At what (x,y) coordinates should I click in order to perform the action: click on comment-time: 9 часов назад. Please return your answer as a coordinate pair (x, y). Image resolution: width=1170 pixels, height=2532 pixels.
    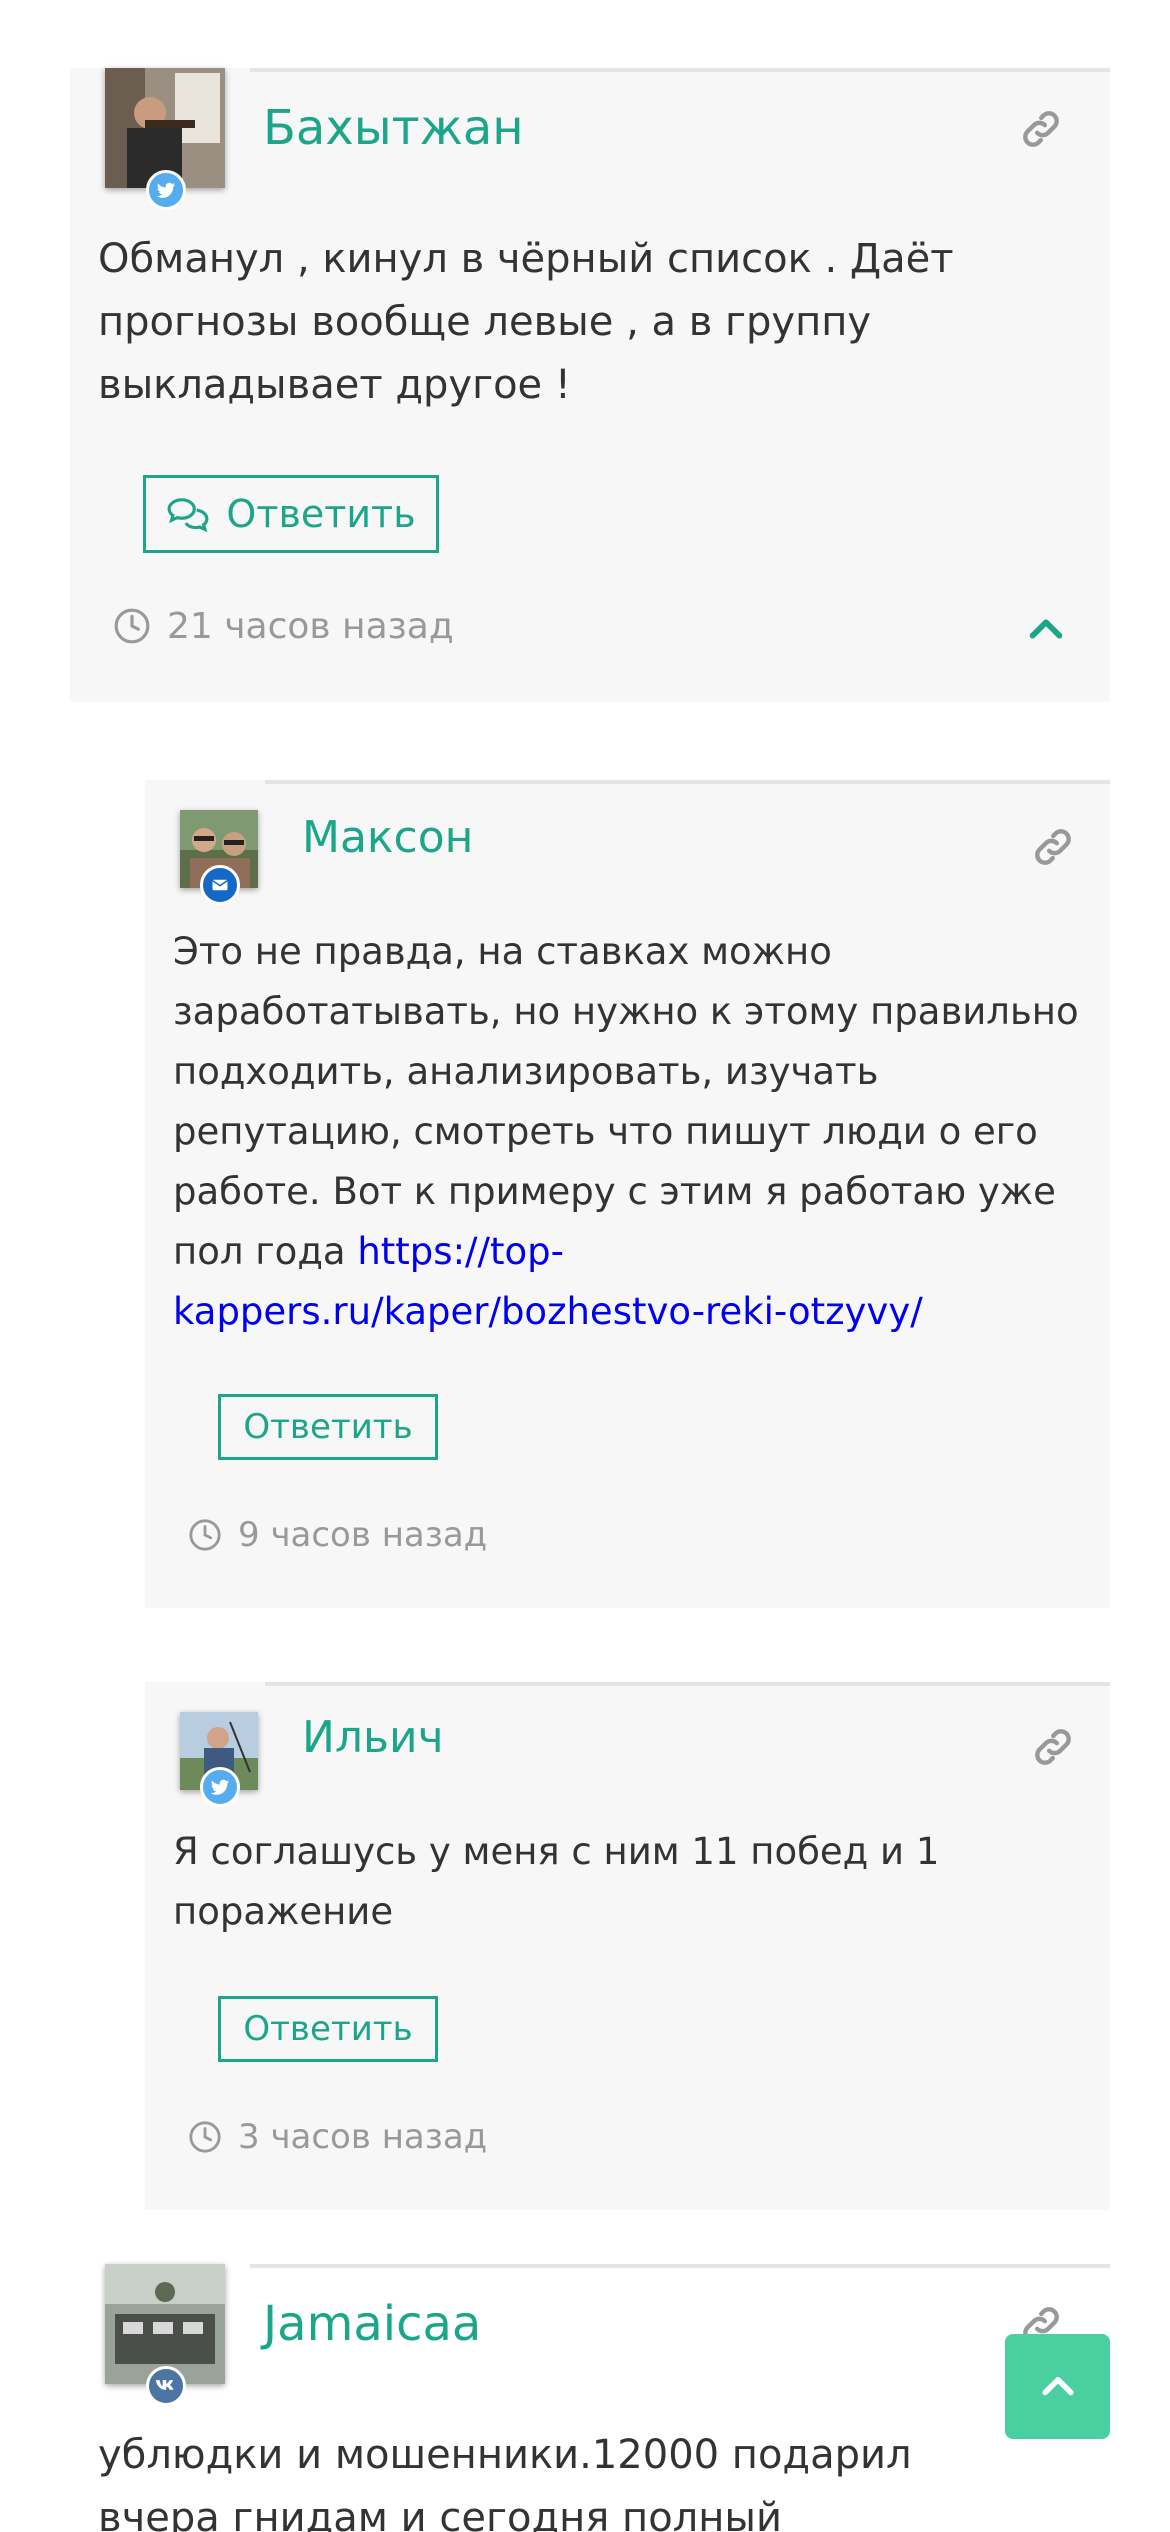
    Looking at the image, I should click on (337, 1535).